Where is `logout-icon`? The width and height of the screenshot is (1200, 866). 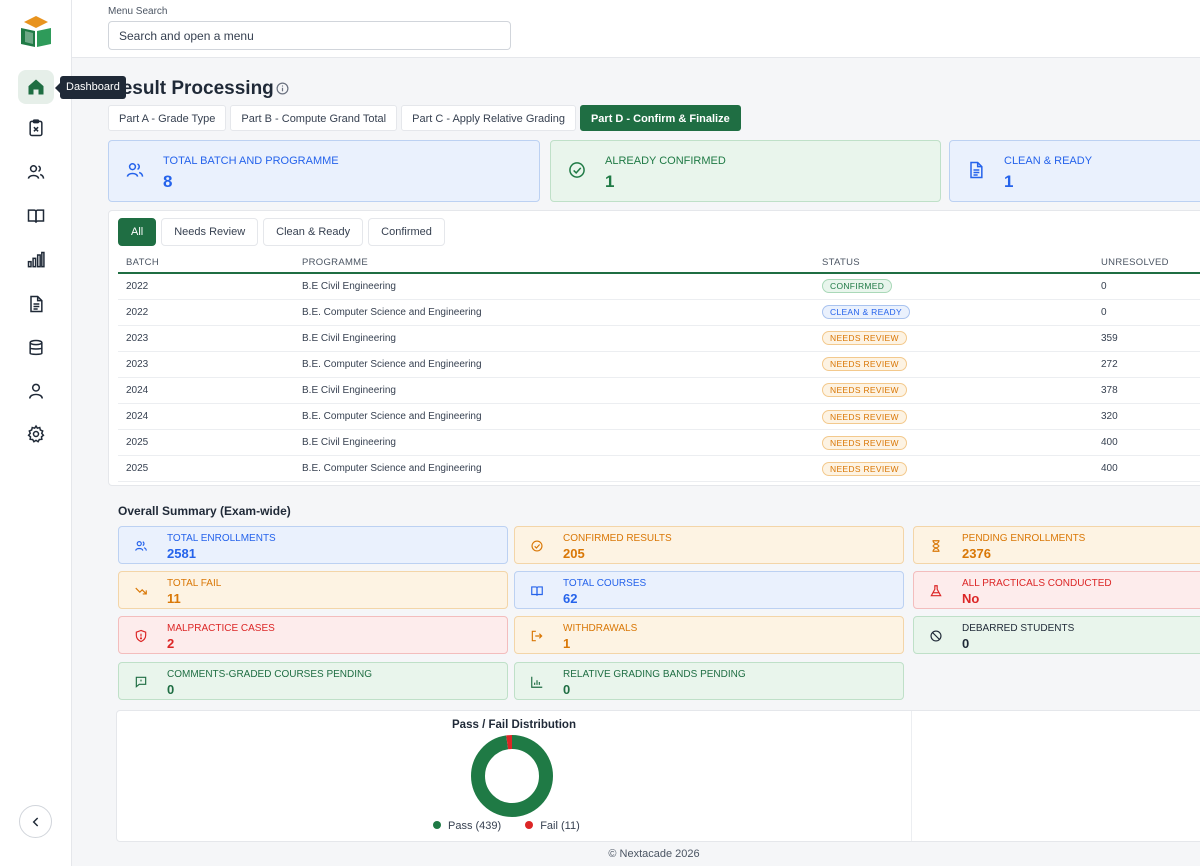
logout-icon is located at coordinates (537, 636).